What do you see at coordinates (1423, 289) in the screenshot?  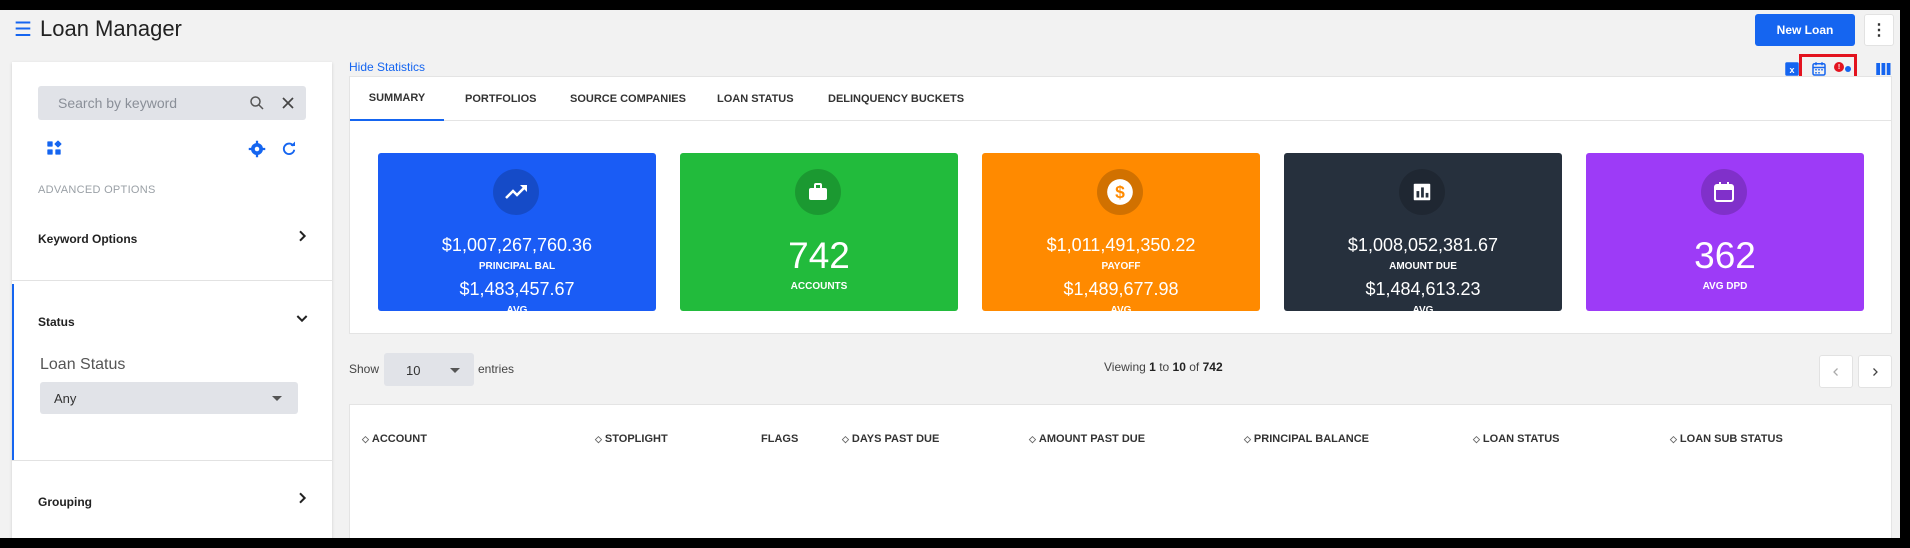 I see `amount-due-avg-value: $1,484,613.23` at bounding box center [1423, 289].